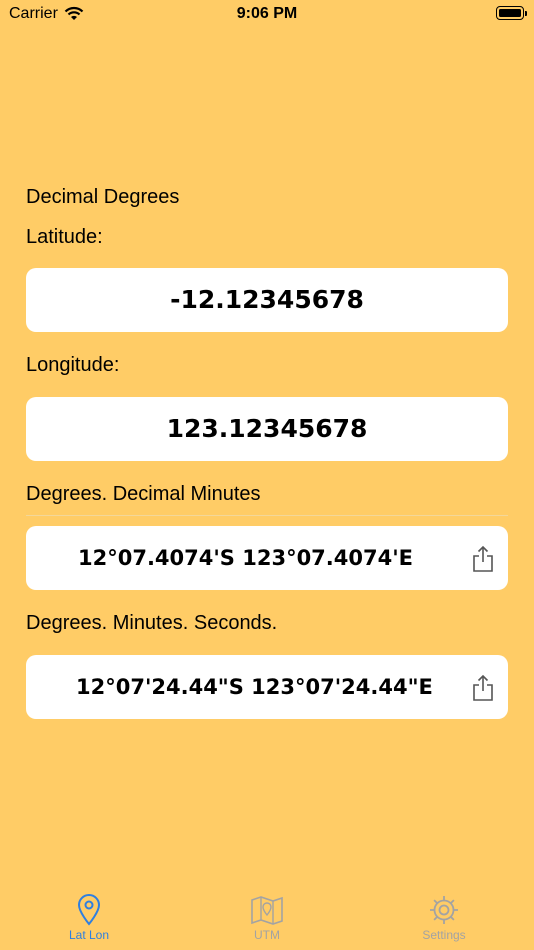  Describe the element at coordinates (89, 935) in the screenshot. I see `tab-label-lat-lon: Lat Lon` at that location.